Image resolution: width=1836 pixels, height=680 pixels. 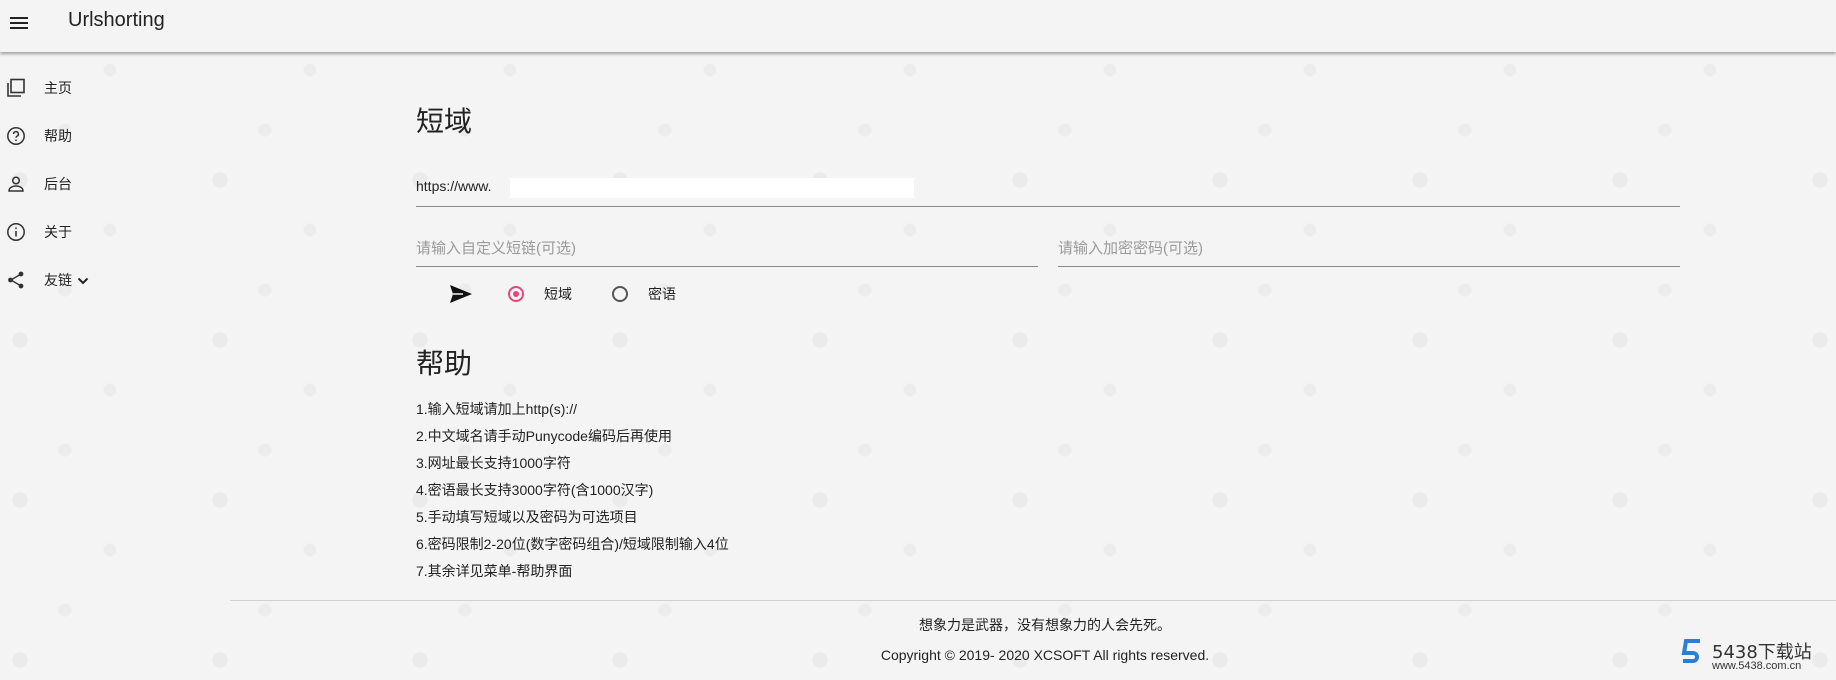 I want to click on sidebar-item-home: 主页, so click(x=100, y=88).